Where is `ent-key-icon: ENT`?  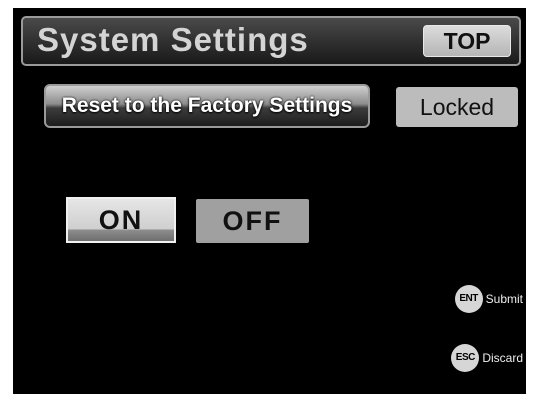
ent-key-icon: ENT is located at coordinates (468, 299).